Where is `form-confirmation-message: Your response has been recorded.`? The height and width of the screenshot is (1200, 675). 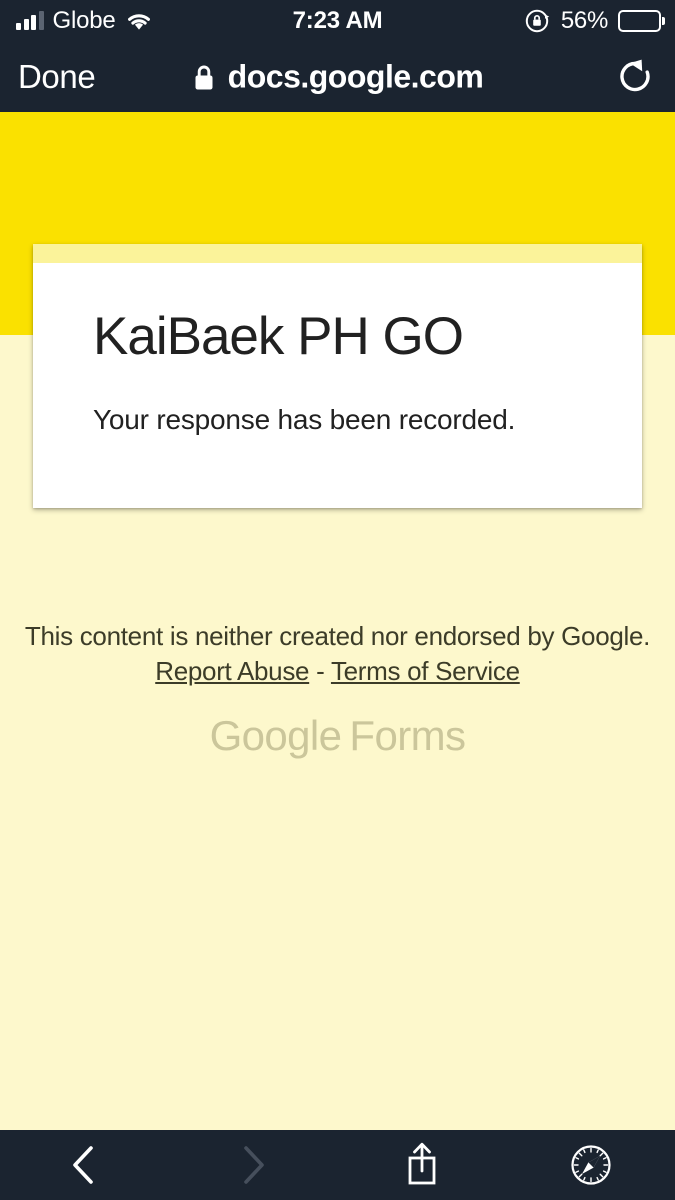
form-confirmation-message: Your response has been recorded. is located at coordinates (304, 420).